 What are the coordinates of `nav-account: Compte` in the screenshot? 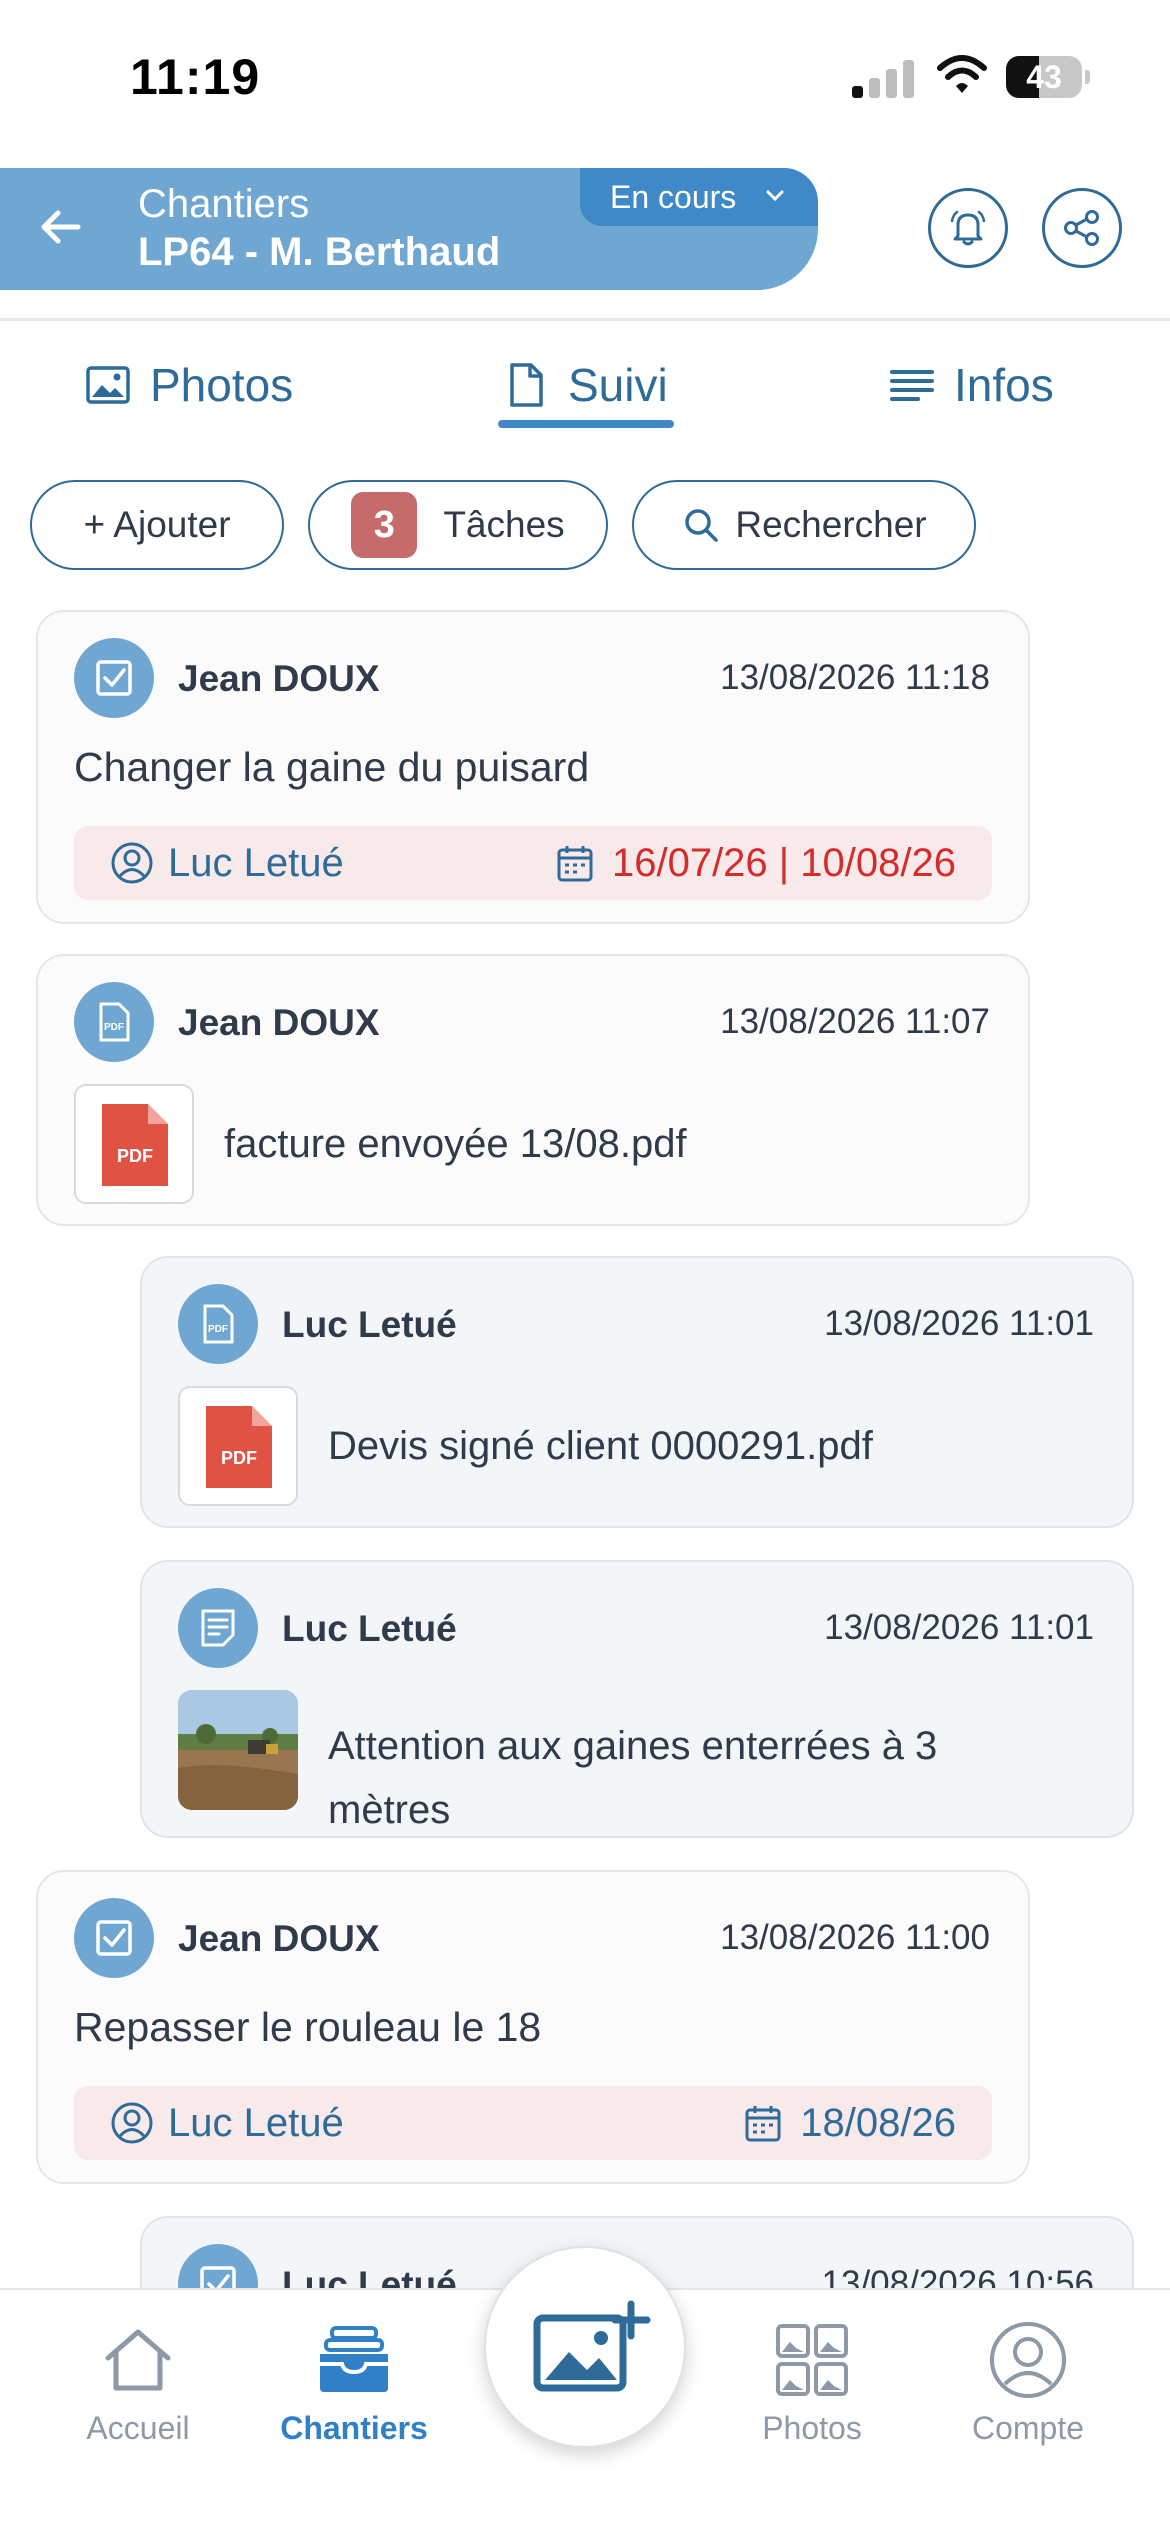 It's located at (1028, 2383).